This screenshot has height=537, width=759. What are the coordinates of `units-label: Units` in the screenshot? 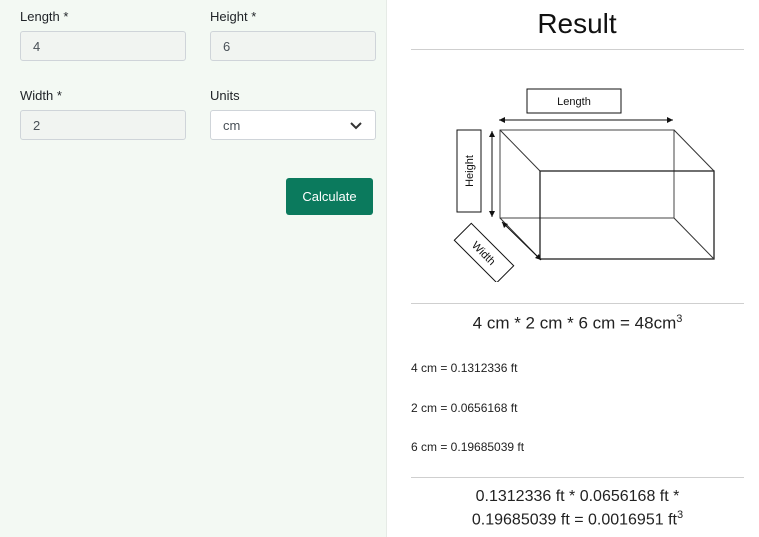 It's located at (225, 95).